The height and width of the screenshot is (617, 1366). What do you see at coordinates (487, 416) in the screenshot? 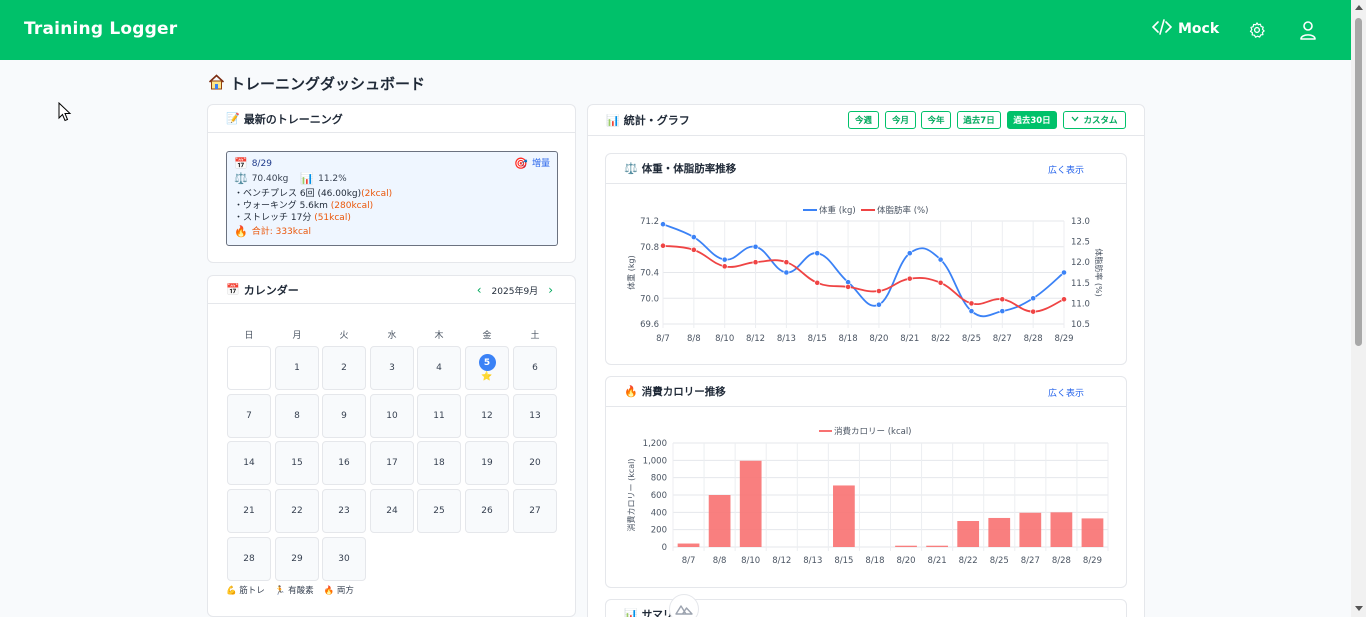
I see `calendar-day: 12` at bounding box center [487, 416].